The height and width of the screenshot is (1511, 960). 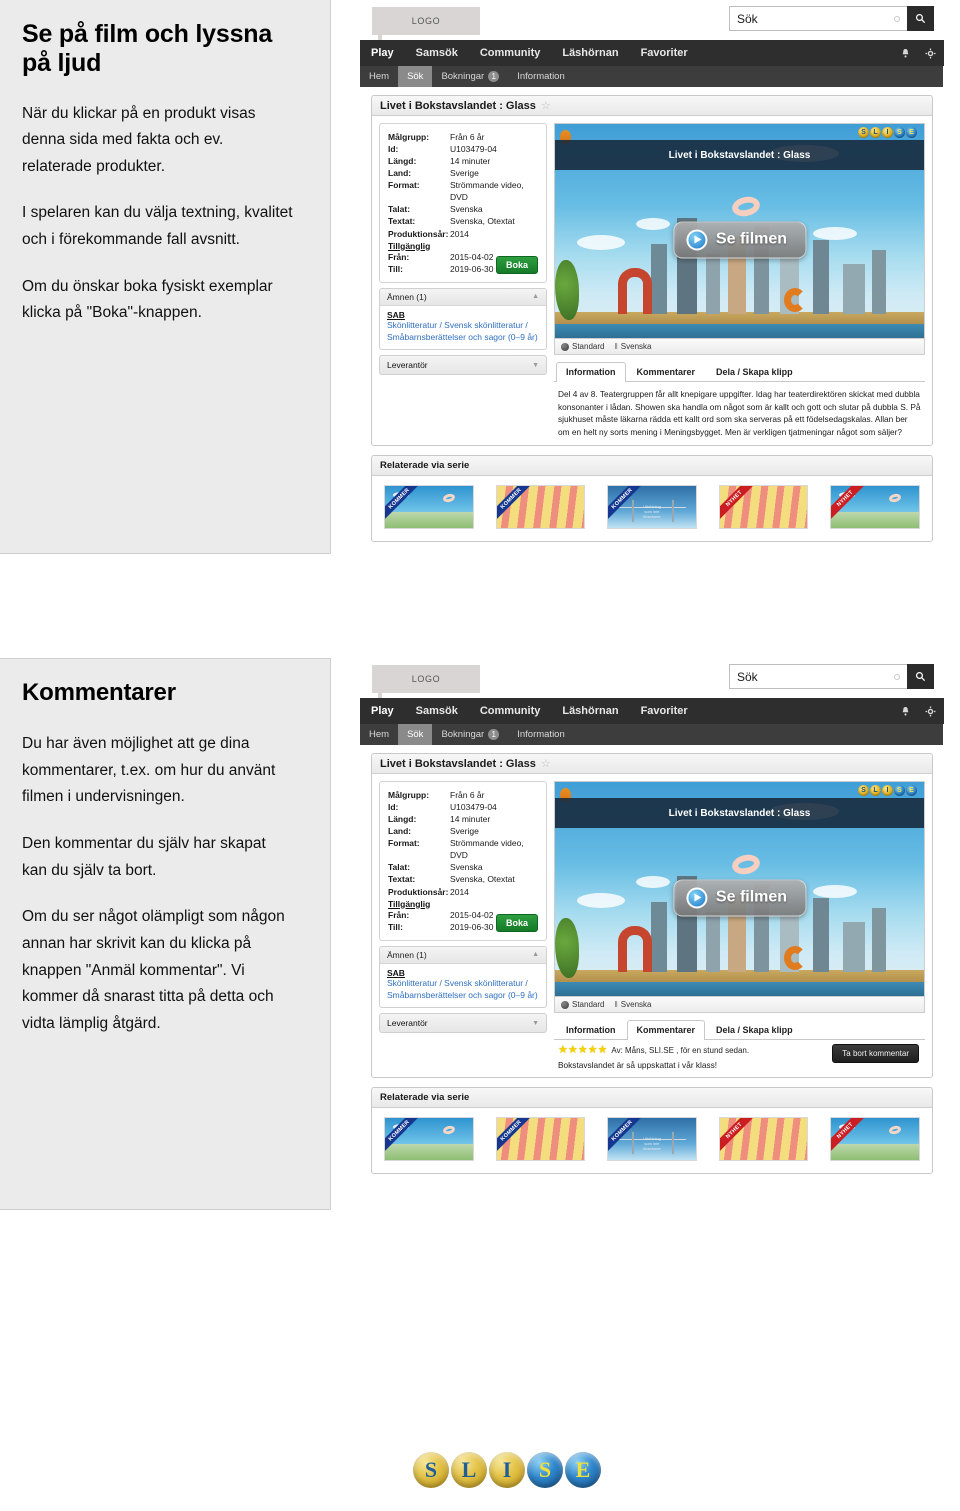 I want to click on delete-comment-button: Ta bort kommentar, so click(x=875, y=1053).